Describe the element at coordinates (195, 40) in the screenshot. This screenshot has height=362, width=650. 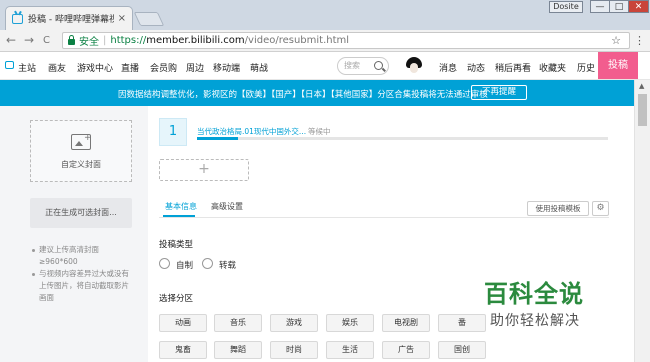
I see `url-host: member.bilibili.com` at that location.